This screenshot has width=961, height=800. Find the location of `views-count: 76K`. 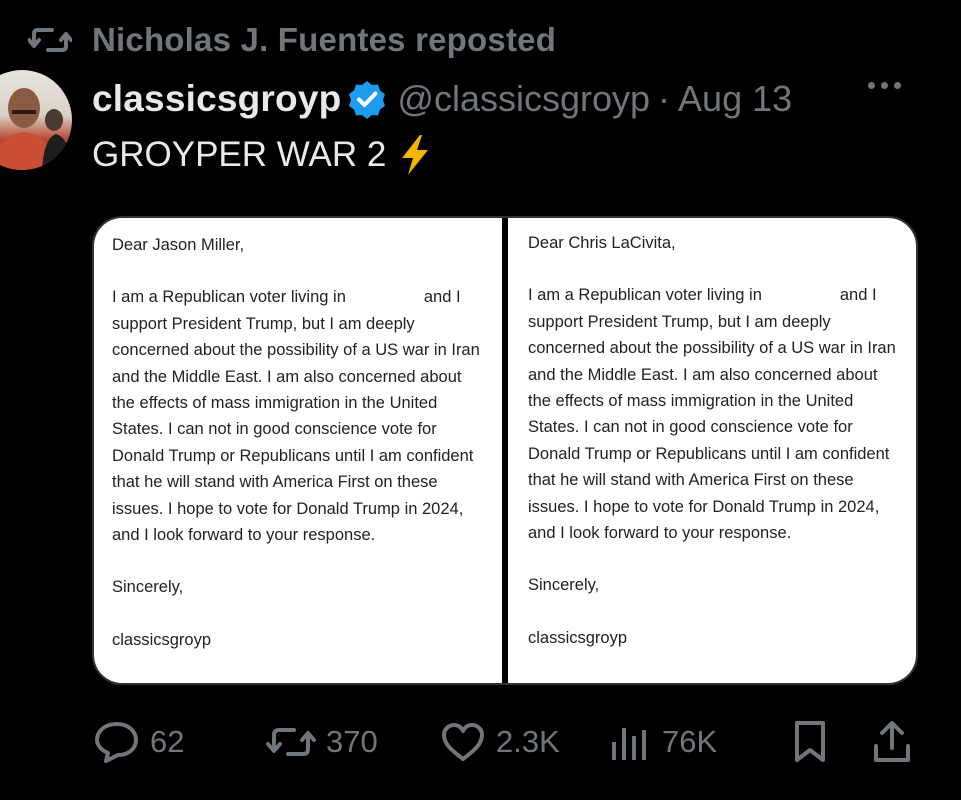

views-count: 76K is located at coordinates (690, 741).